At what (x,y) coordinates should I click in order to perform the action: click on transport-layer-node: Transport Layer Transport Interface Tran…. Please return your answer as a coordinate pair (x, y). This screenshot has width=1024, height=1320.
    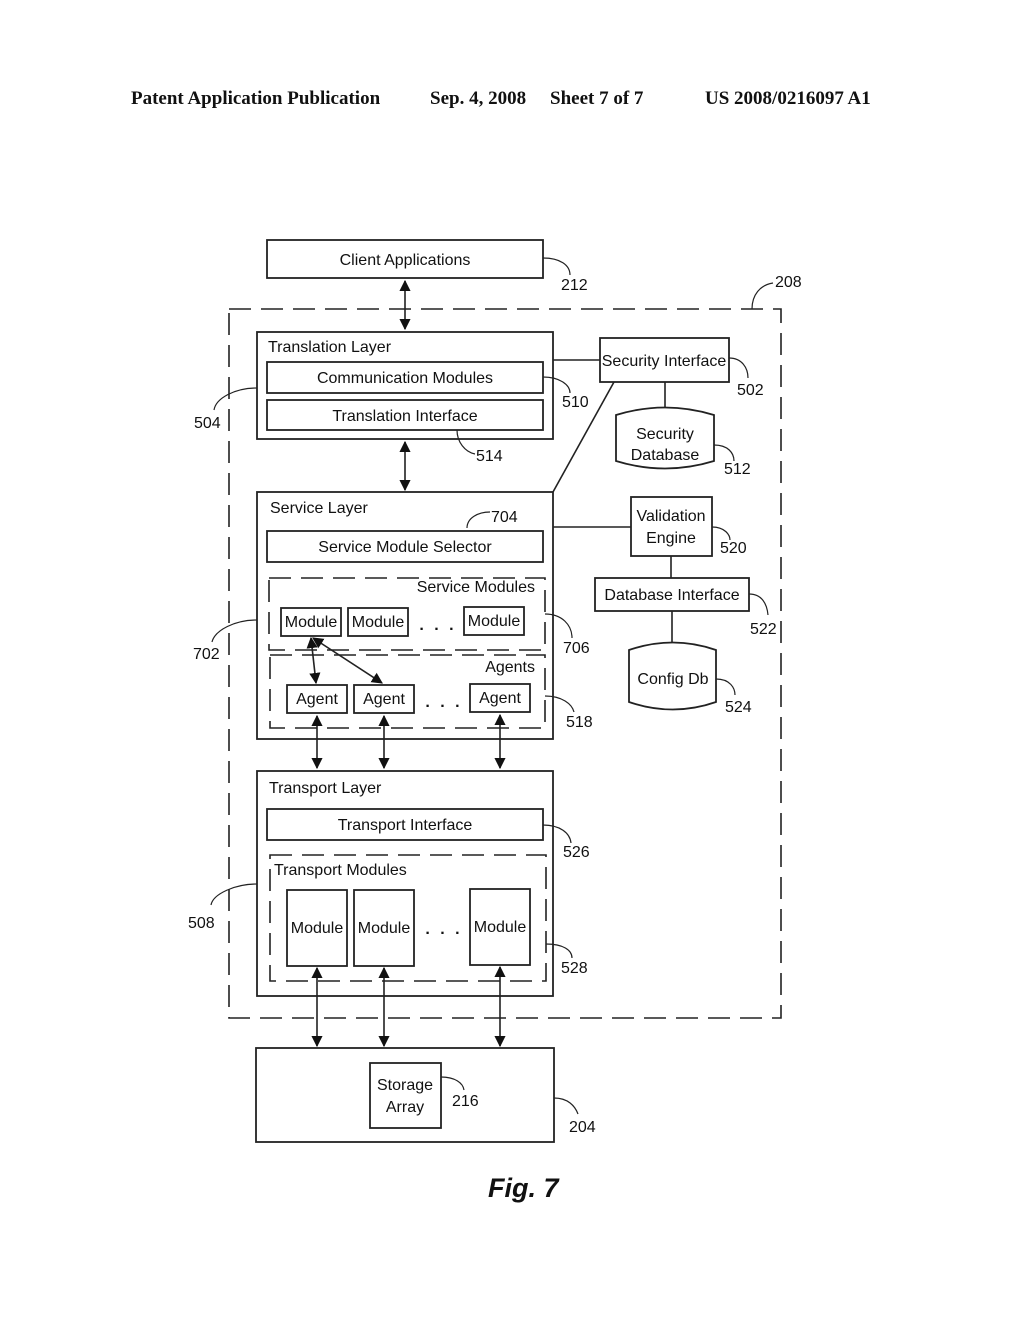
    Looking at the image, I should click on (405, 883).